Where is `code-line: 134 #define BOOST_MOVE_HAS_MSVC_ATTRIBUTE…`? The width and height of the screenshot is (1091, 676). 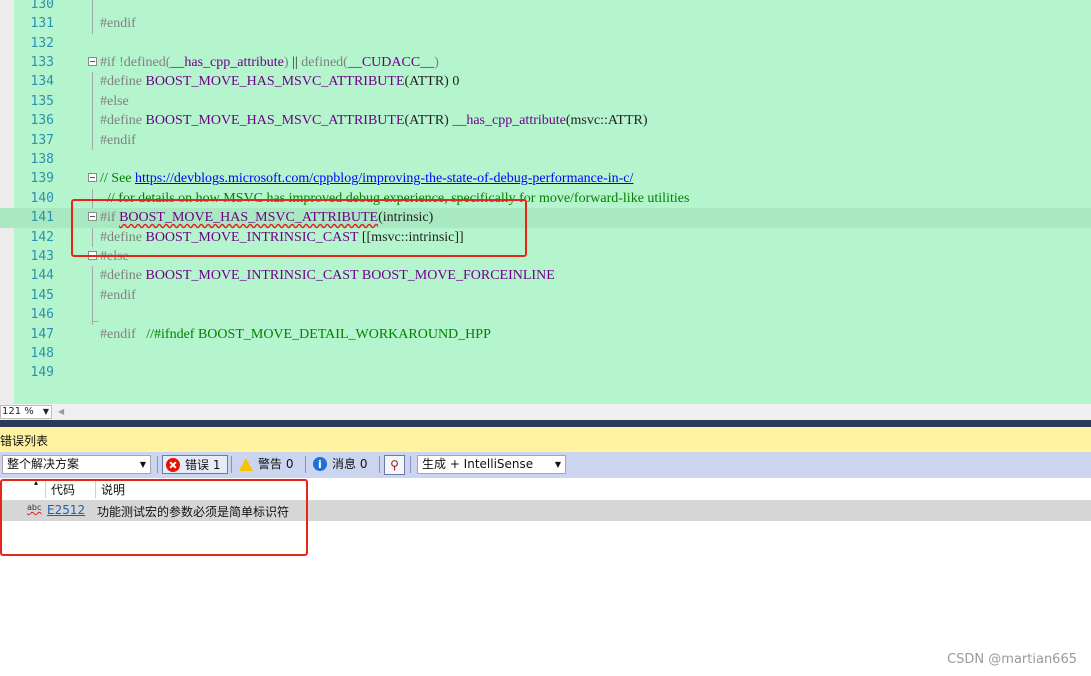 code-line: 134 #define BOOST_MOVE_HAS_MSVC_ATTRIBUTE… is located at coordinates (545, 82).